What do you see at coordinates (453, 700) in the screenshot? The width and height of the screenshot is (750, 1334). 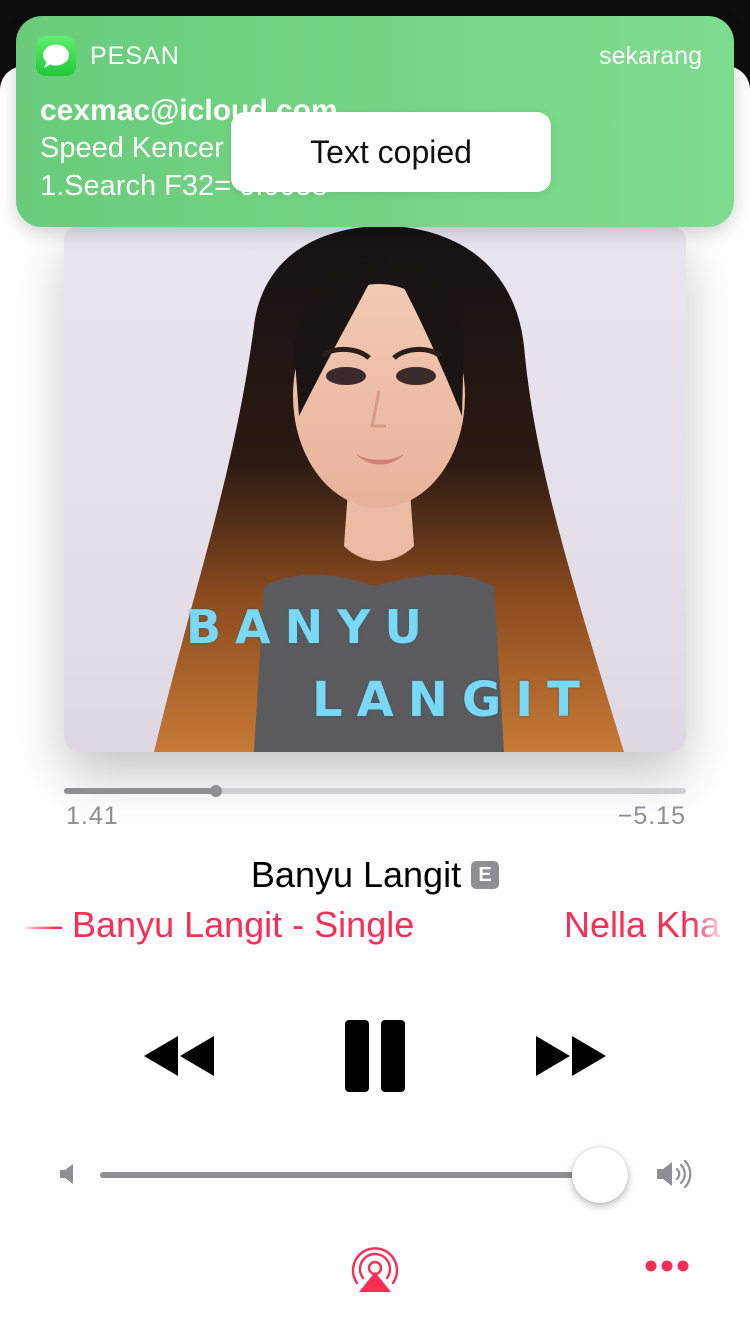 I see `artwork-title-line2: LANGIT` at bounding box center [453, 700].